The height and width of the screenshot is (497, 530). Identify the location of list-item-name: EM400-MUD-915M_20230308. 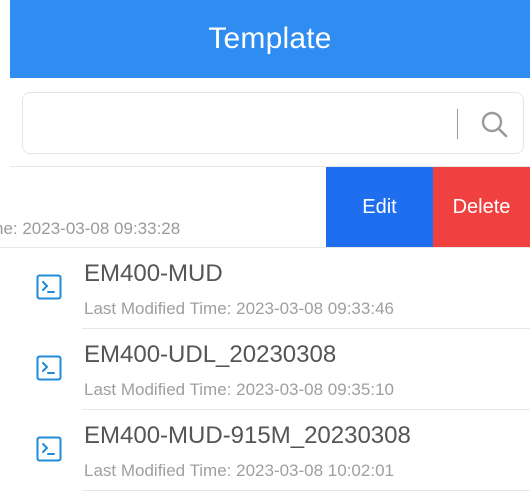
(247, 435).